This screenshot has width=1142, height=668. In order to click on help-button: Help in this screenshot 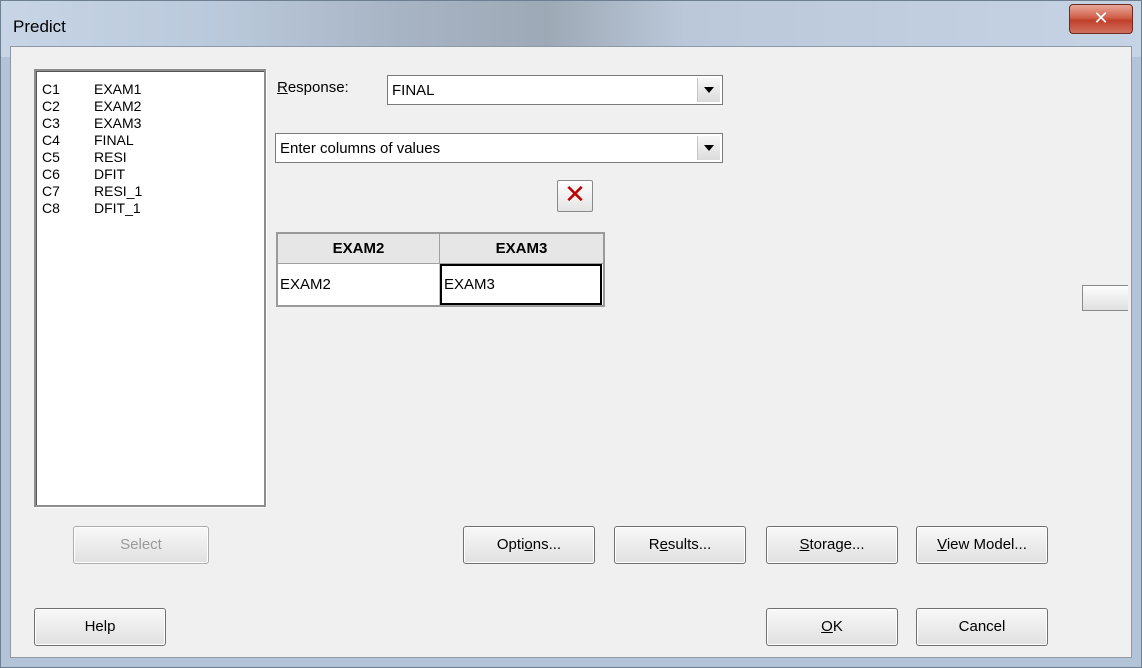, I will do `click(100, 627)`.